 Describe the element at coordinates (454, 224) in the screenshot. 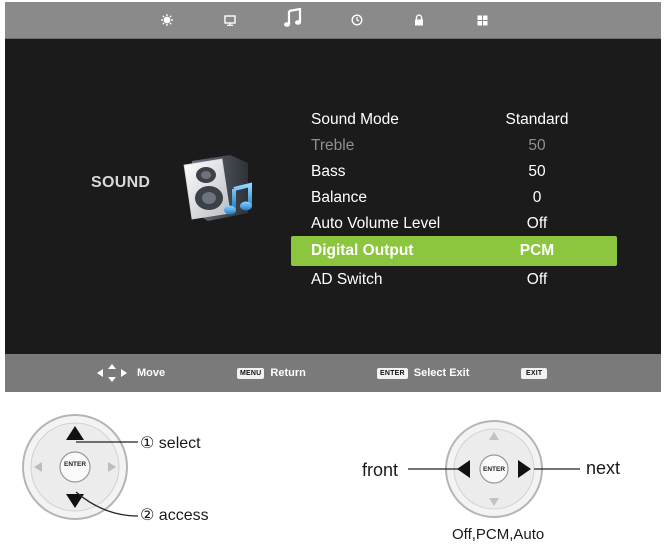

I see `menu-item-auto-volume-level: Auto Volume Level Off` at that location.